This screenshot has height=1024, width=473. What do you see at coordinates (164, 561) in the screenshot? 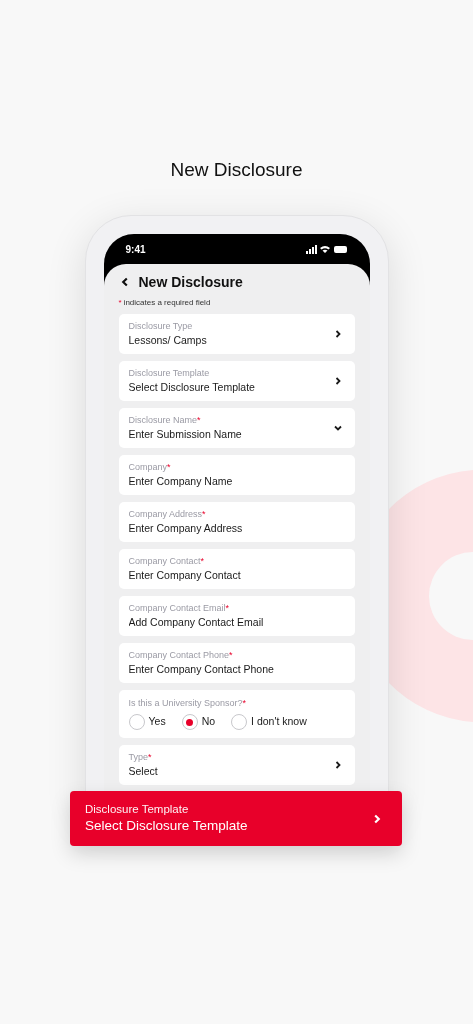
I see `field-label: Company Contact` at bounding box center [164, 561].